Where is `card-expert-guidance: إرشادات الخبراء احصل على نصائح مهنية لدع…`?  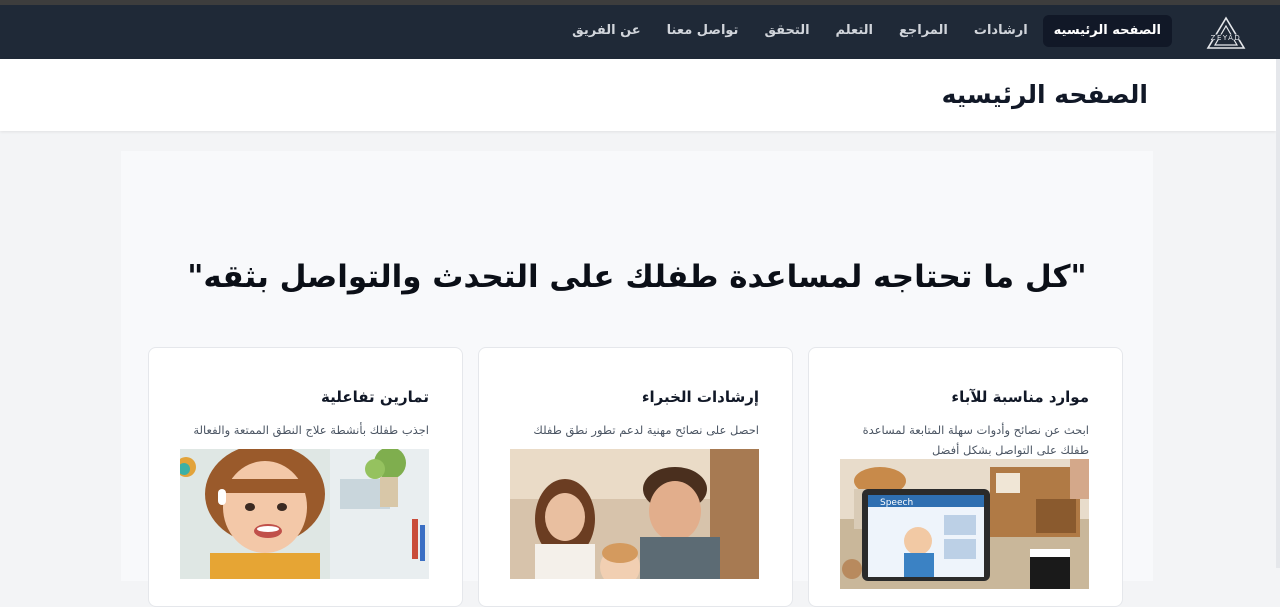 card-expert-guidance: إرشادات الخبراء احصل على نصائح مهنية لدع… is located at coordinates (635, 477).